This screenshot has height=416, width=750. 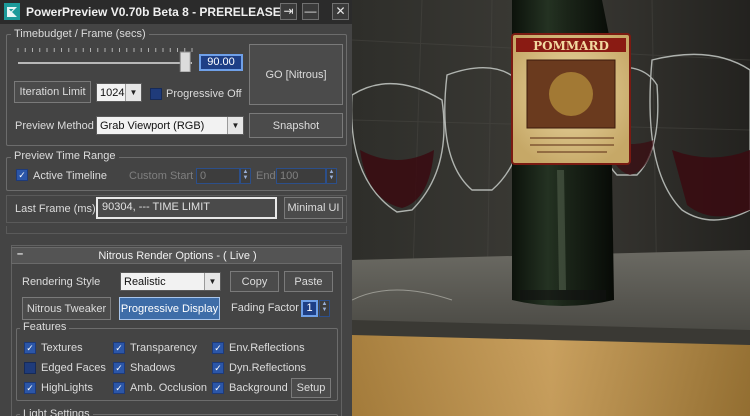 I want to click on custom-start-label: Custom Start, so click(x=161, y=176).